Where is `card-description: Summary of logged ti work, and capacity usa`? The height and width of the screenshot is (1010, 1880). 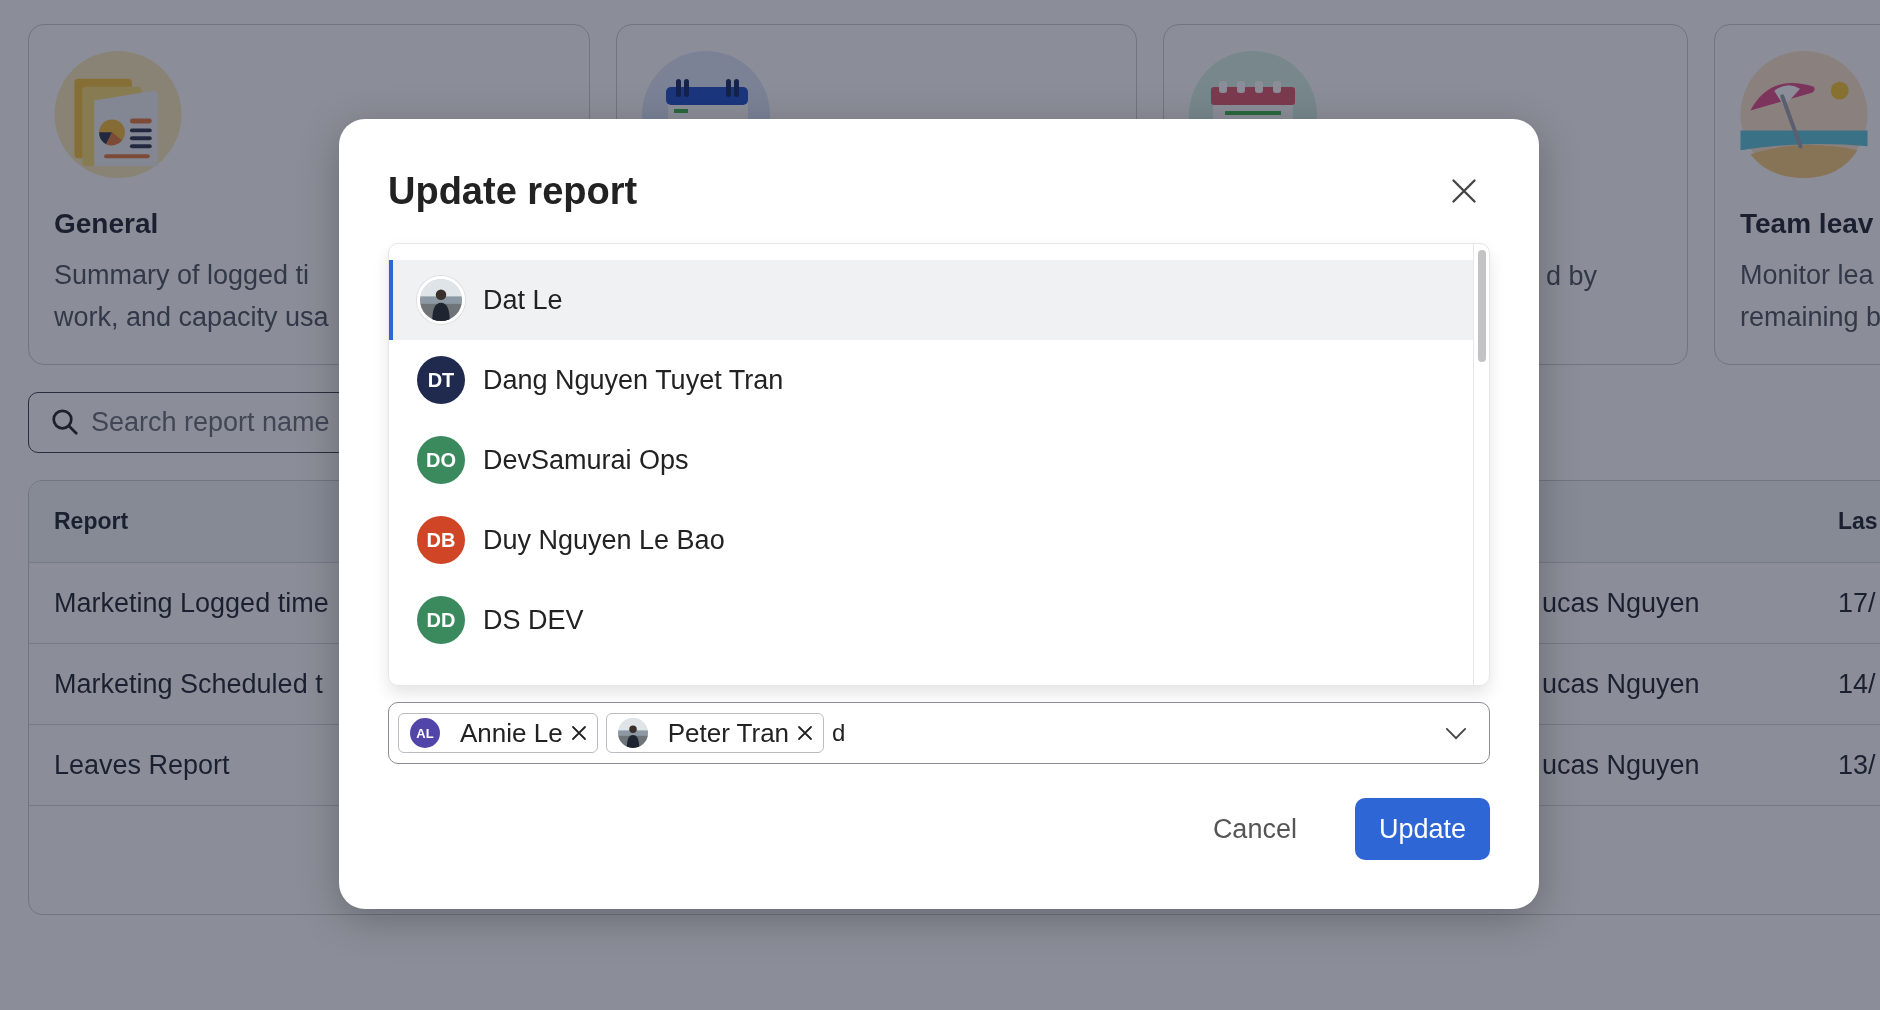 card-description: Summary of logged ti work, and capacity usa is located at coordinates (191, 296).